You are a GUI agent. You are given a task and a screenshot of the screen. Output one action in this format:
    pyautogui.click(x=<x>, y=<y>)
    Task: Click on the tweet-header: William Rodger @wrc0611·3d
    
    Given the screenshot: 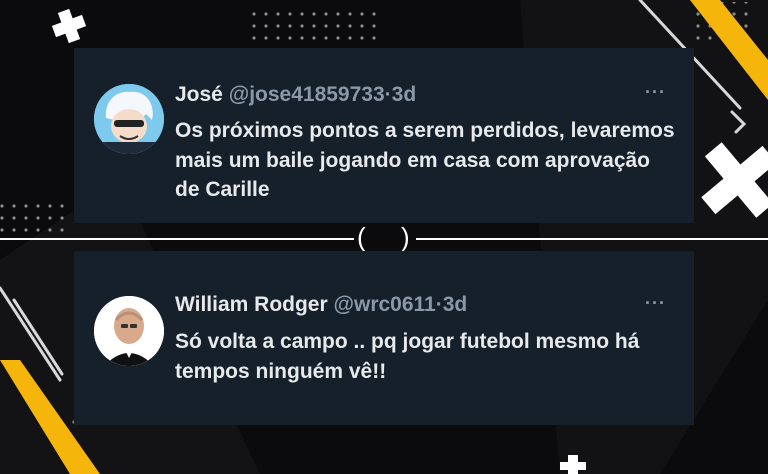 What is the action you would take?
    pyautogui.click(x=321, y=305)
    